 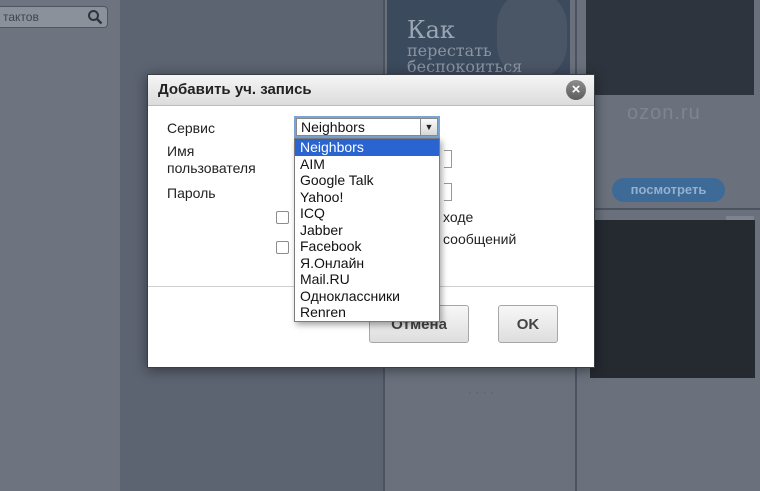 What do you see at coordinates (367, 279) in the screenshot?
I see `service-option: Mail.RU` at bounding box center [367, 279].